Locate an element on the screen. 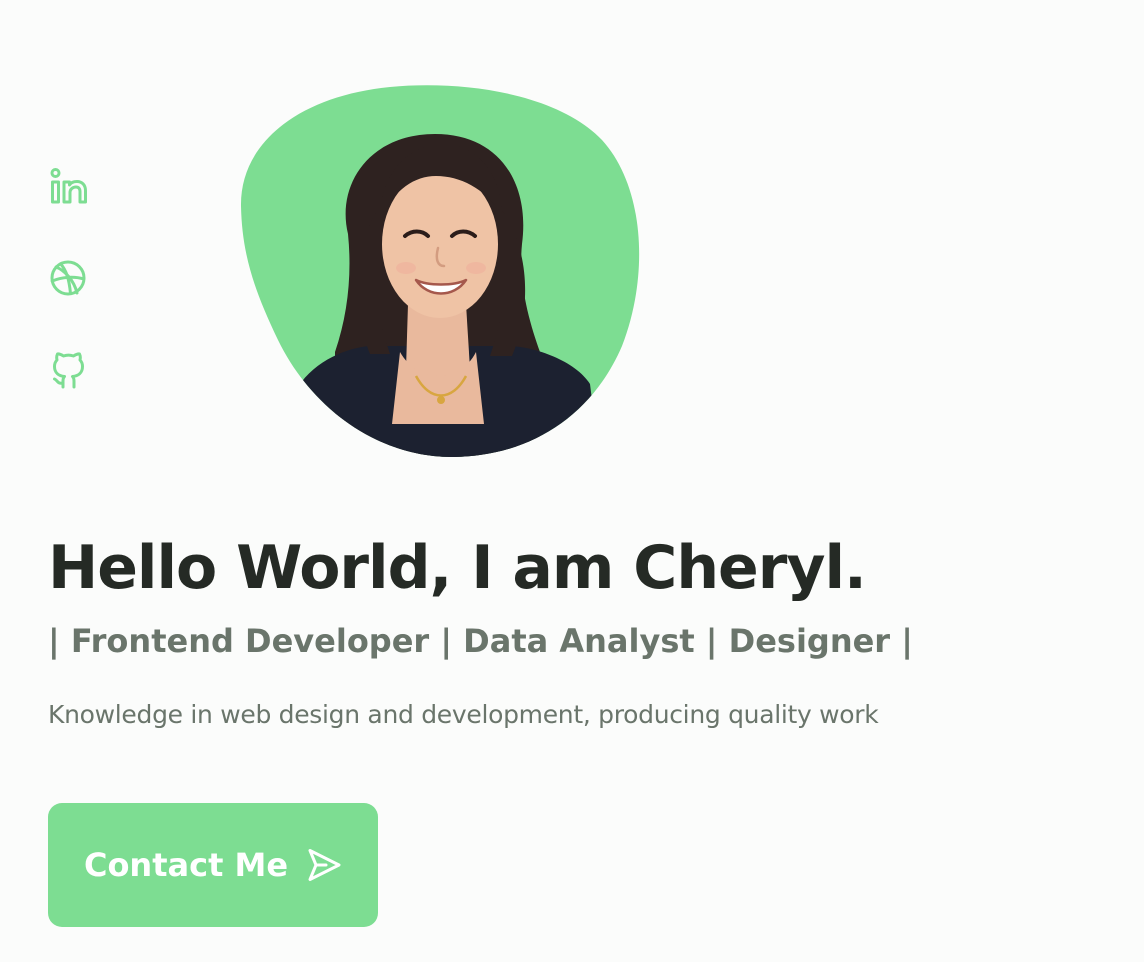 This screenshot has height=962, width=1144. send-icon is located at coordinates (324, 865).